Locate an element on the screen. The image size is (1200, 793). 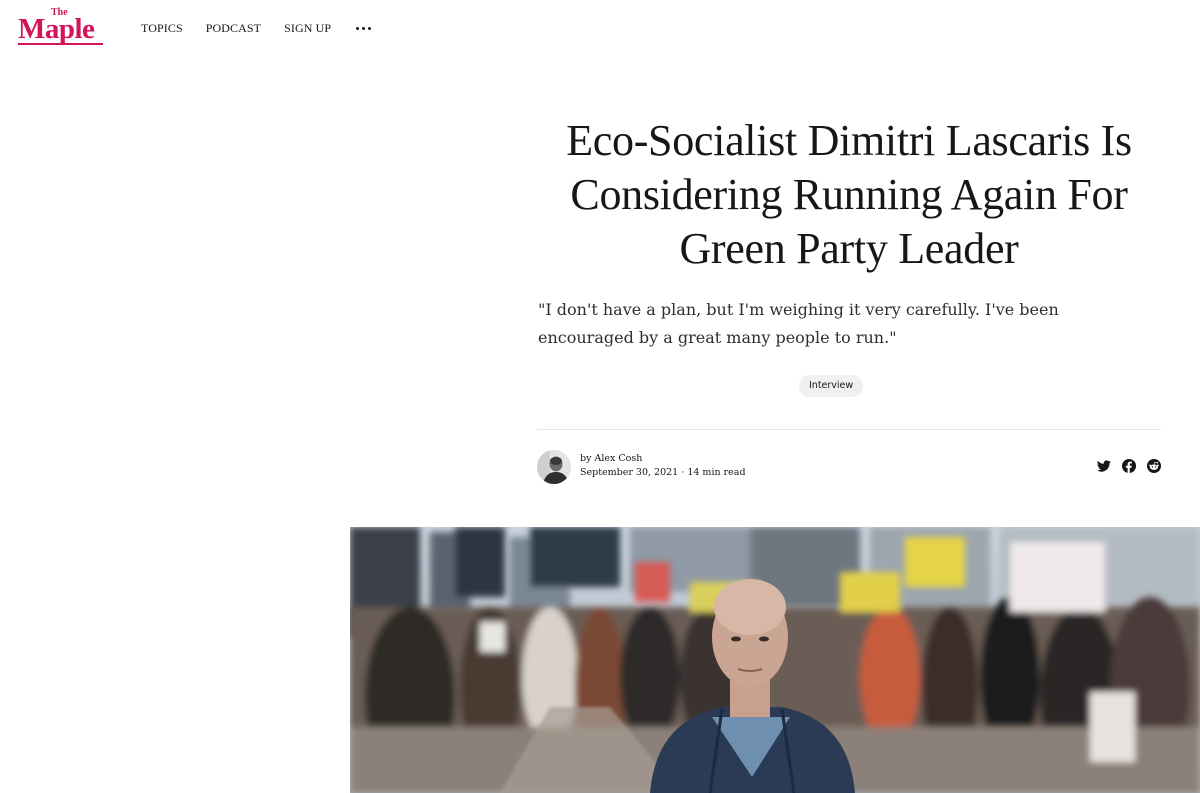
publish-date: September 30, 2021 is located at coordinates (629, 472).